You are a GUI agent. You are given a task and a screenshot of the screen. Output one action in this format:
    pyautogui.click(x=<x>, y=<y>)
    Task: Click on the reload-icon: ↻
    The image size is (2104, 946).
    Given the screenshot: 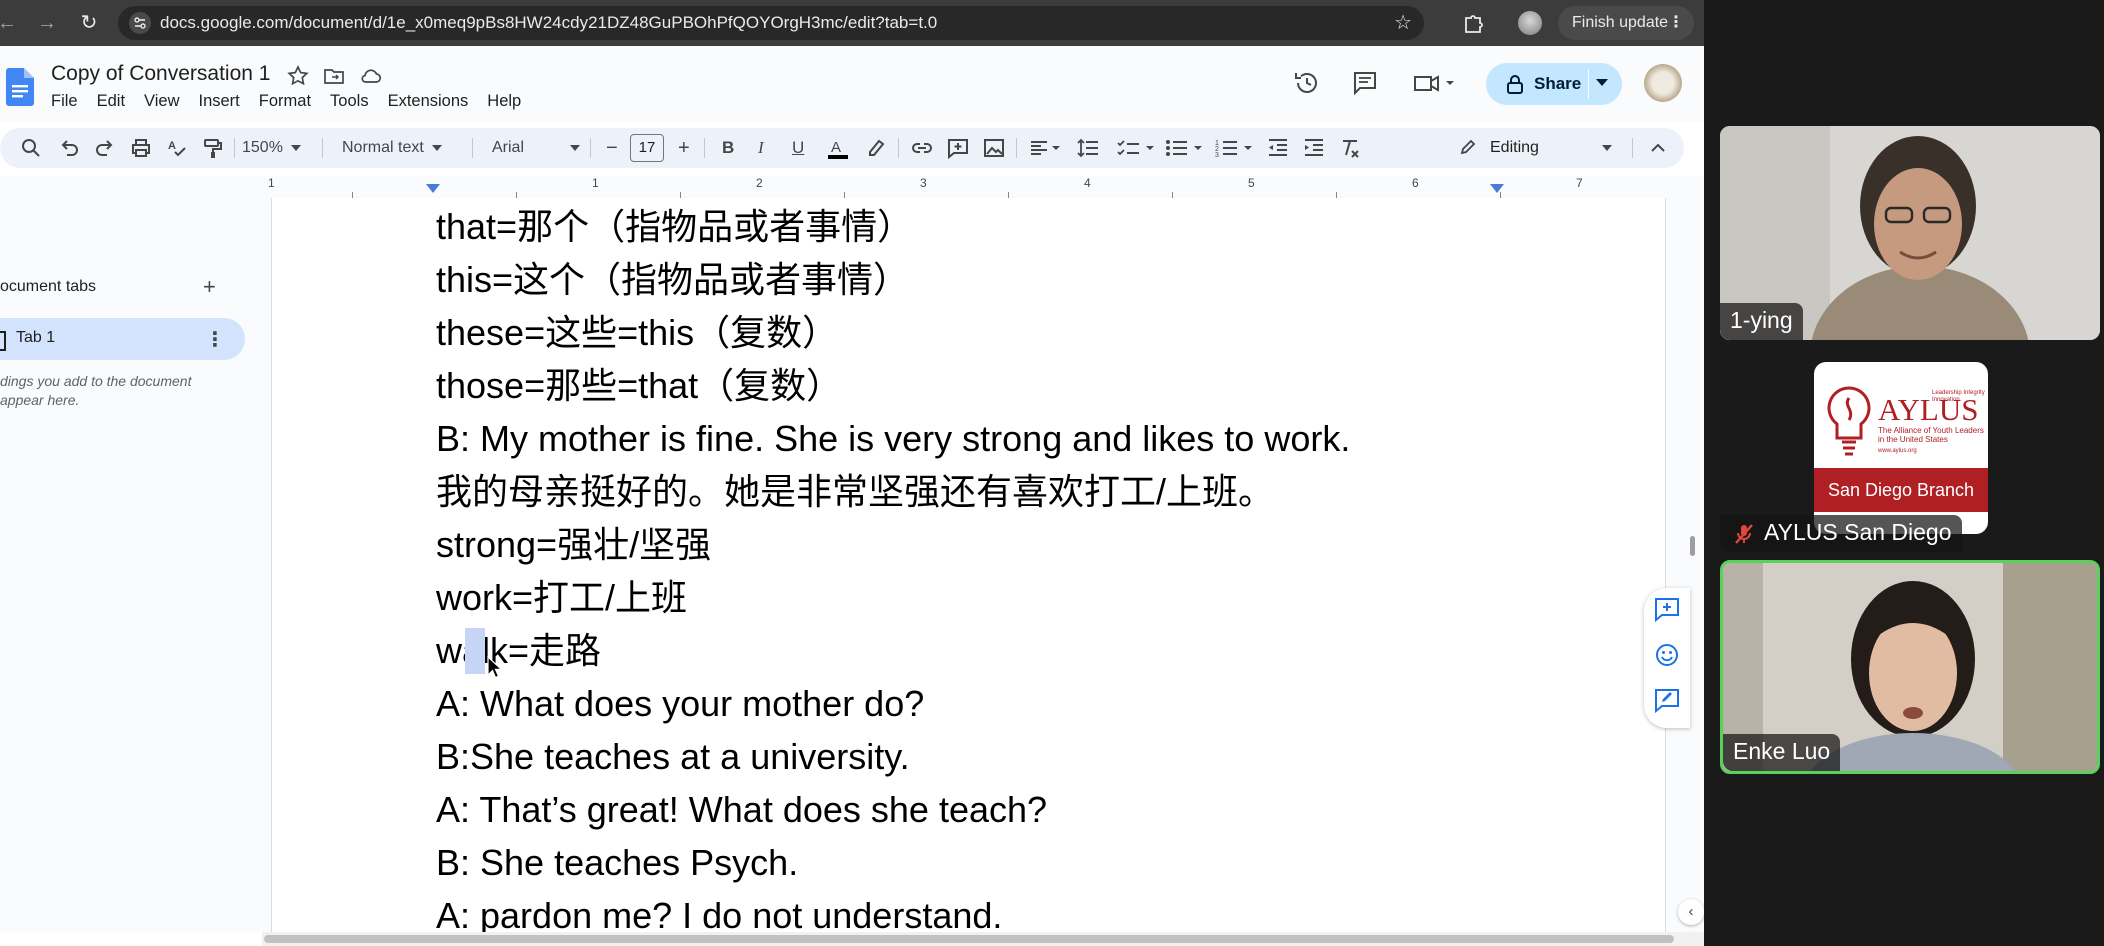 What is the action you would take?
    pyautogui.click(x=89, y=23)
    